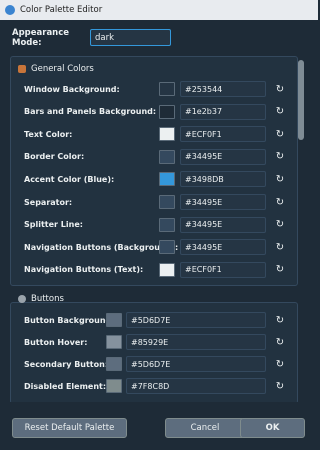  Describe the element at coordinates (69, 428) in the screenshot. I see `reset-default-palette-button: Reset Default Palette` at that location.